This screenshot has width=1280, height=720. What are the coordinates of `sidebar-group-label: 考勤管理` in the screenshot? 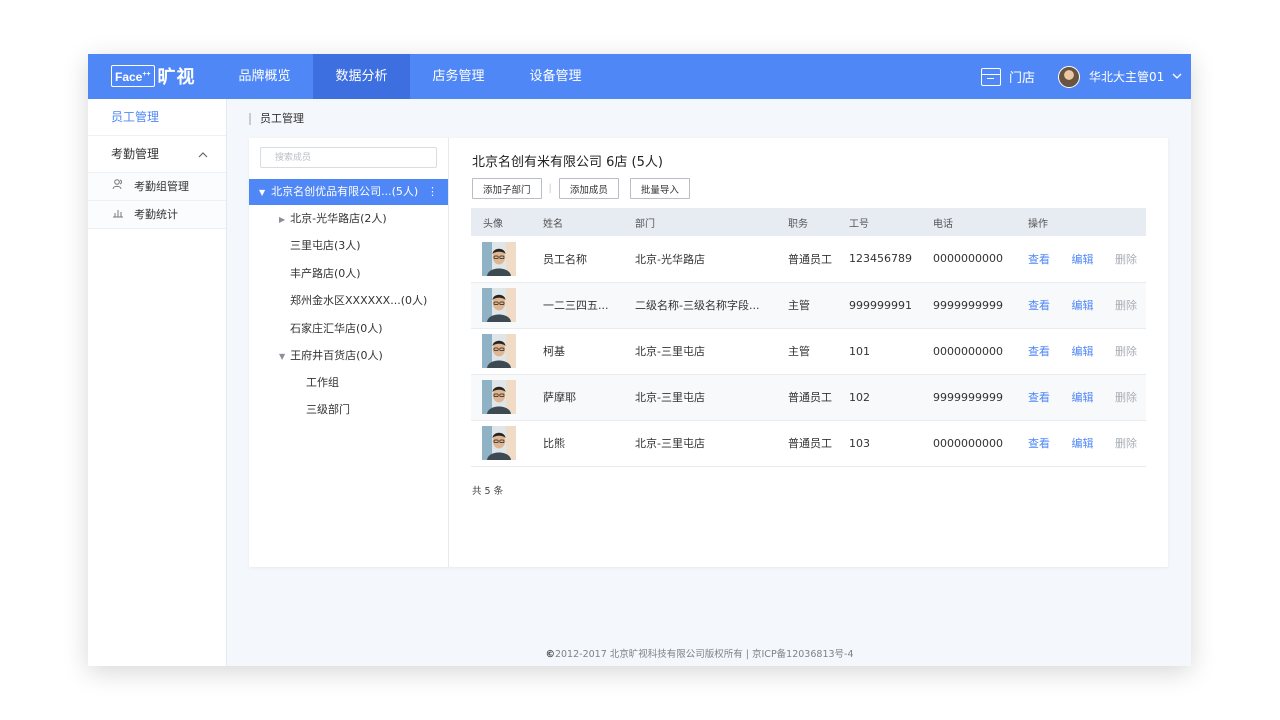 It's located at (135, 154).